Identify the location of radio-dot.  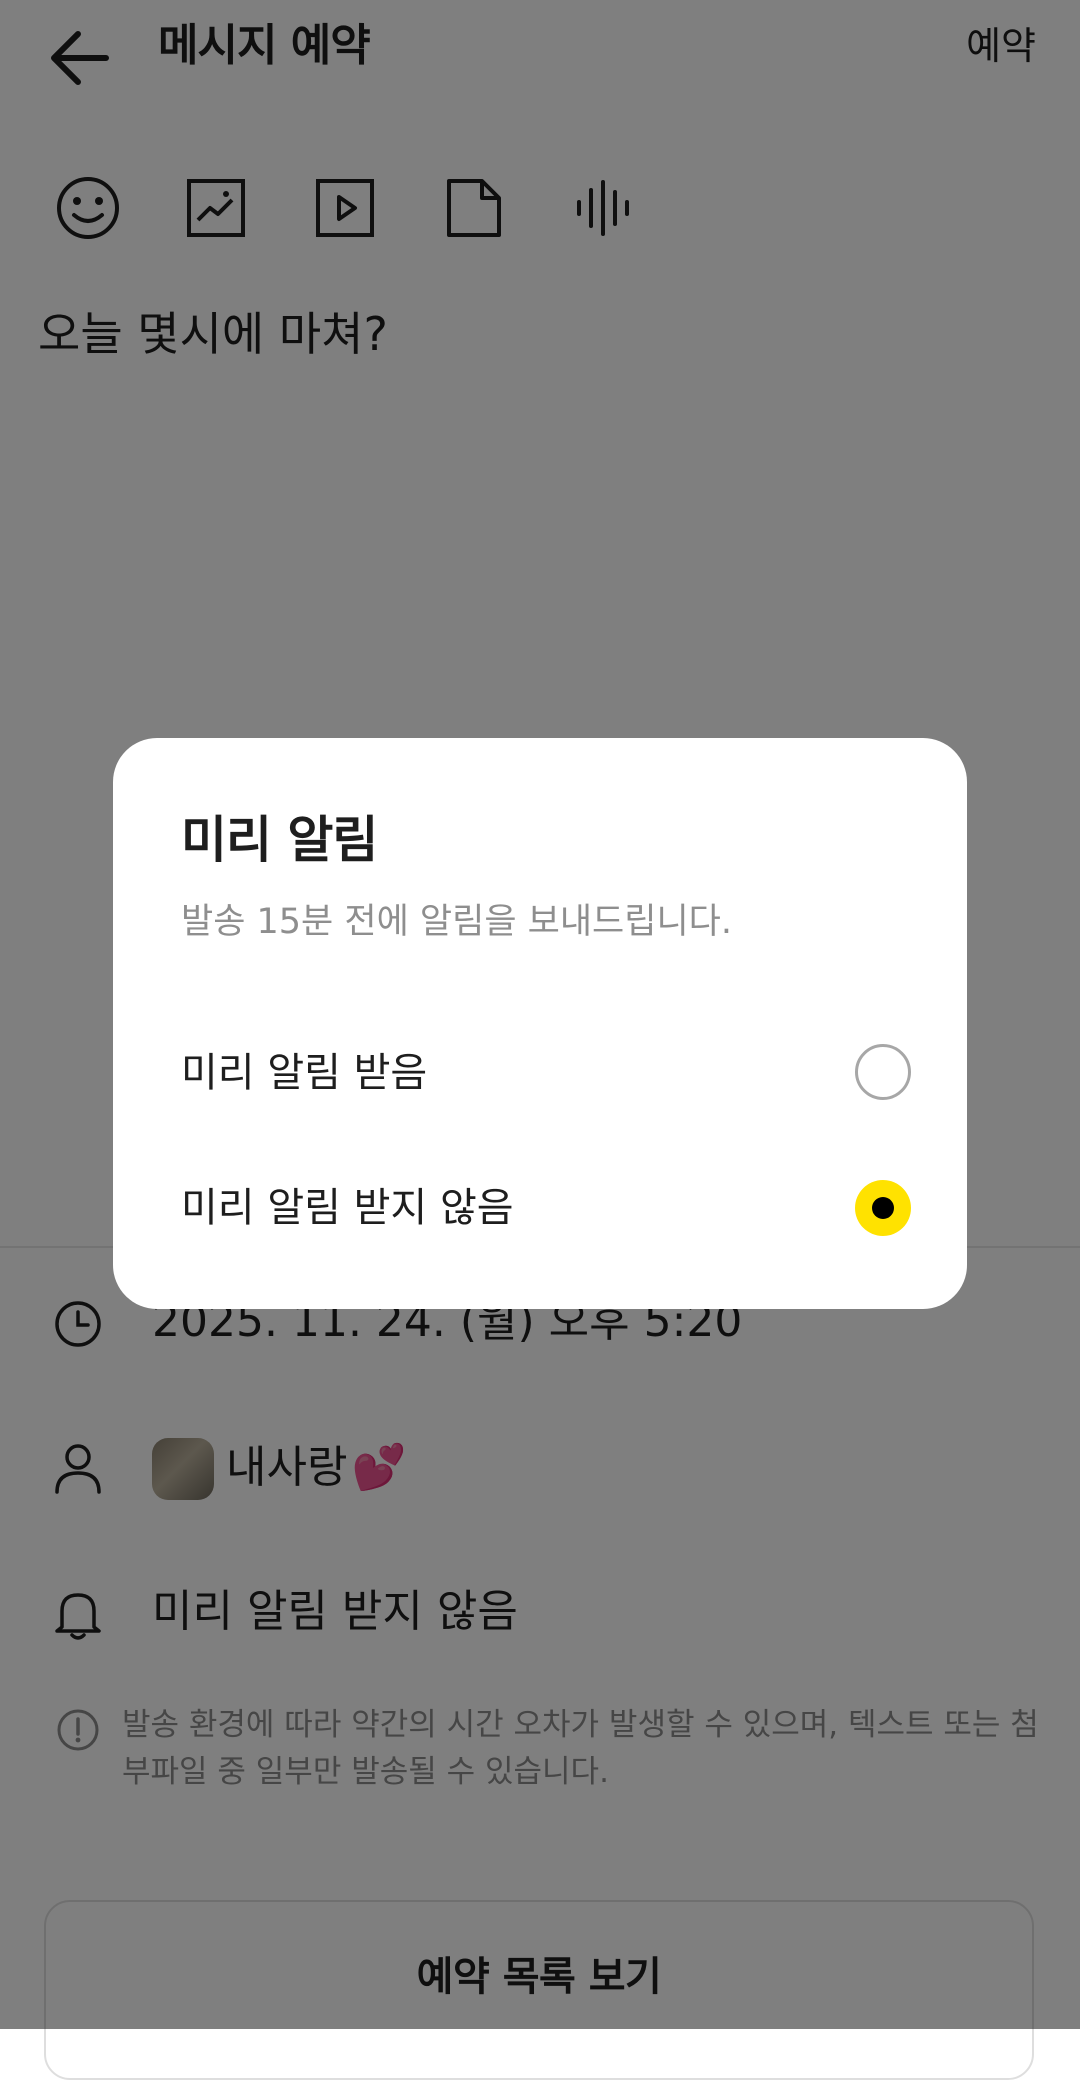
(883, 1208).